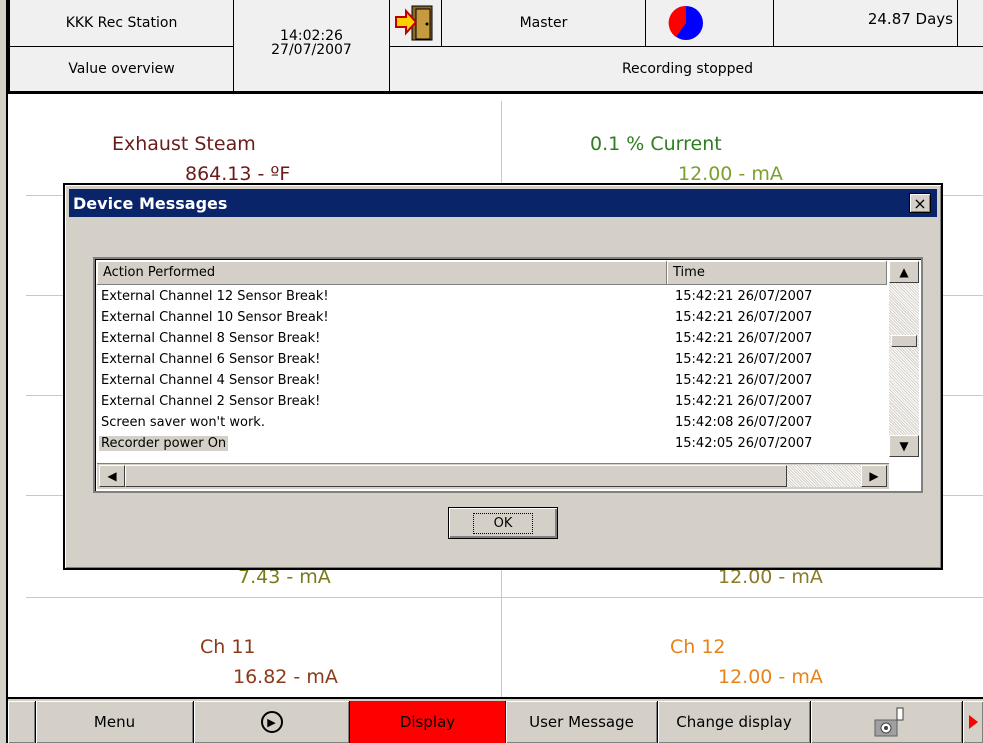  Describe the element at coordinates (685, 22) in the screenshot. I see `pie-indicator-icon` at that location.